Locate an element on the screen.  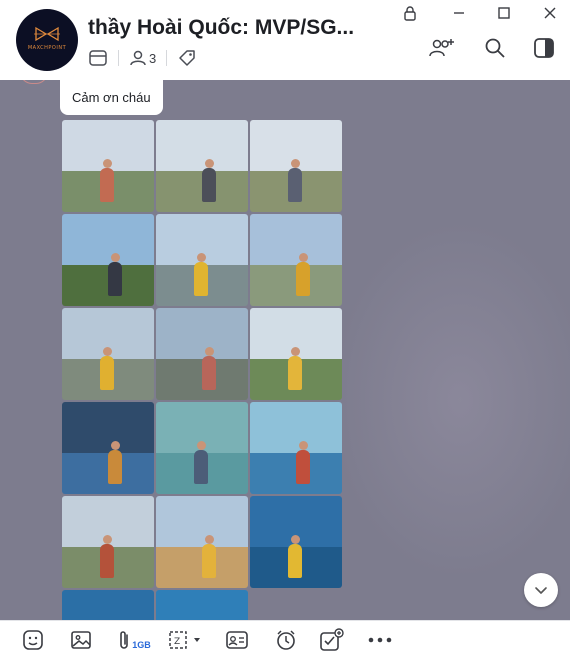
more-options-icon is located at coordinates (380, 640).